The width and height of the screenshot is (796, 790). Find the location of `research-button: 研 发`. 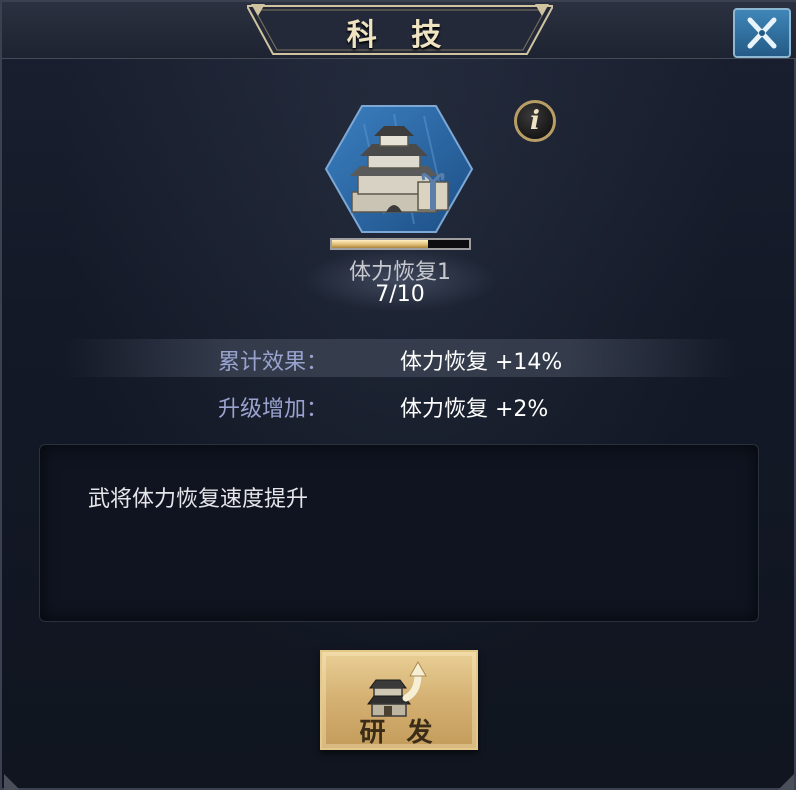

research-button: 研 发 is located at coordinates (399, 700).